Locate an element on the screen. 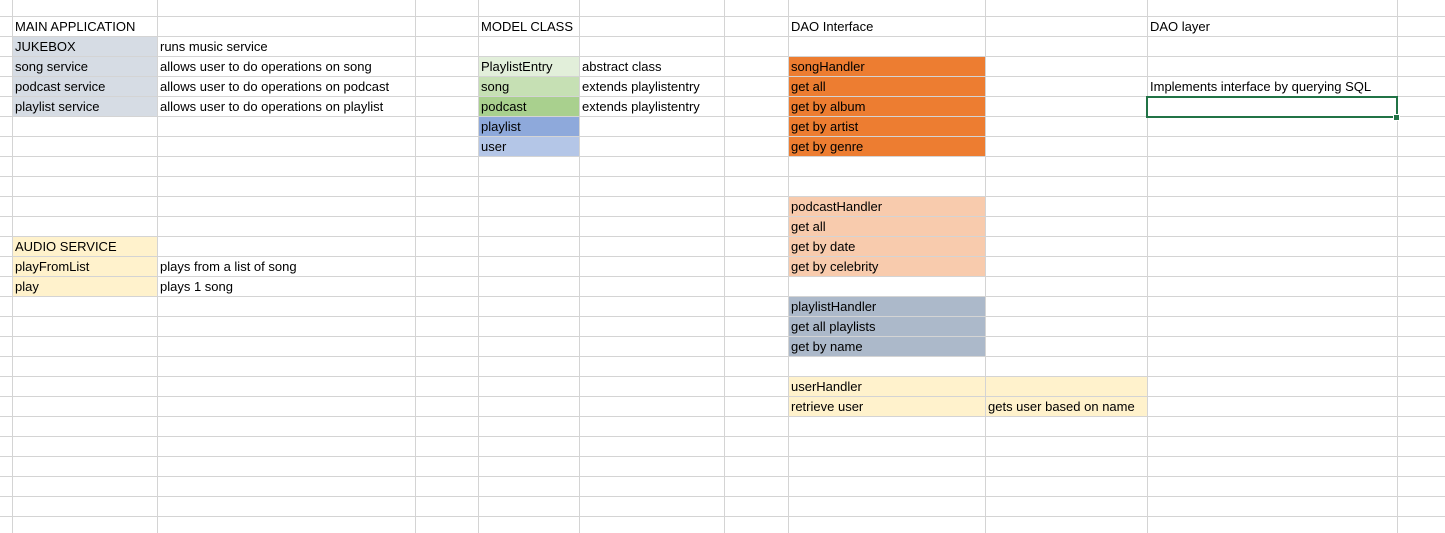  main-app-item-podcast-service: podcast service is located at coordinates (58, 87).